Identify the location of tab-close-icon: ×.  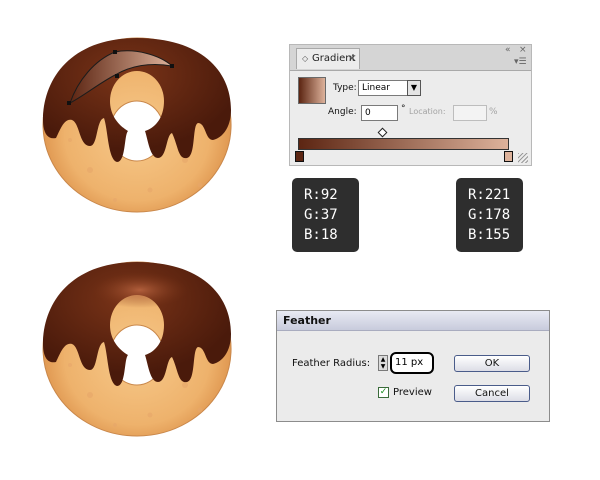
(352, 58).